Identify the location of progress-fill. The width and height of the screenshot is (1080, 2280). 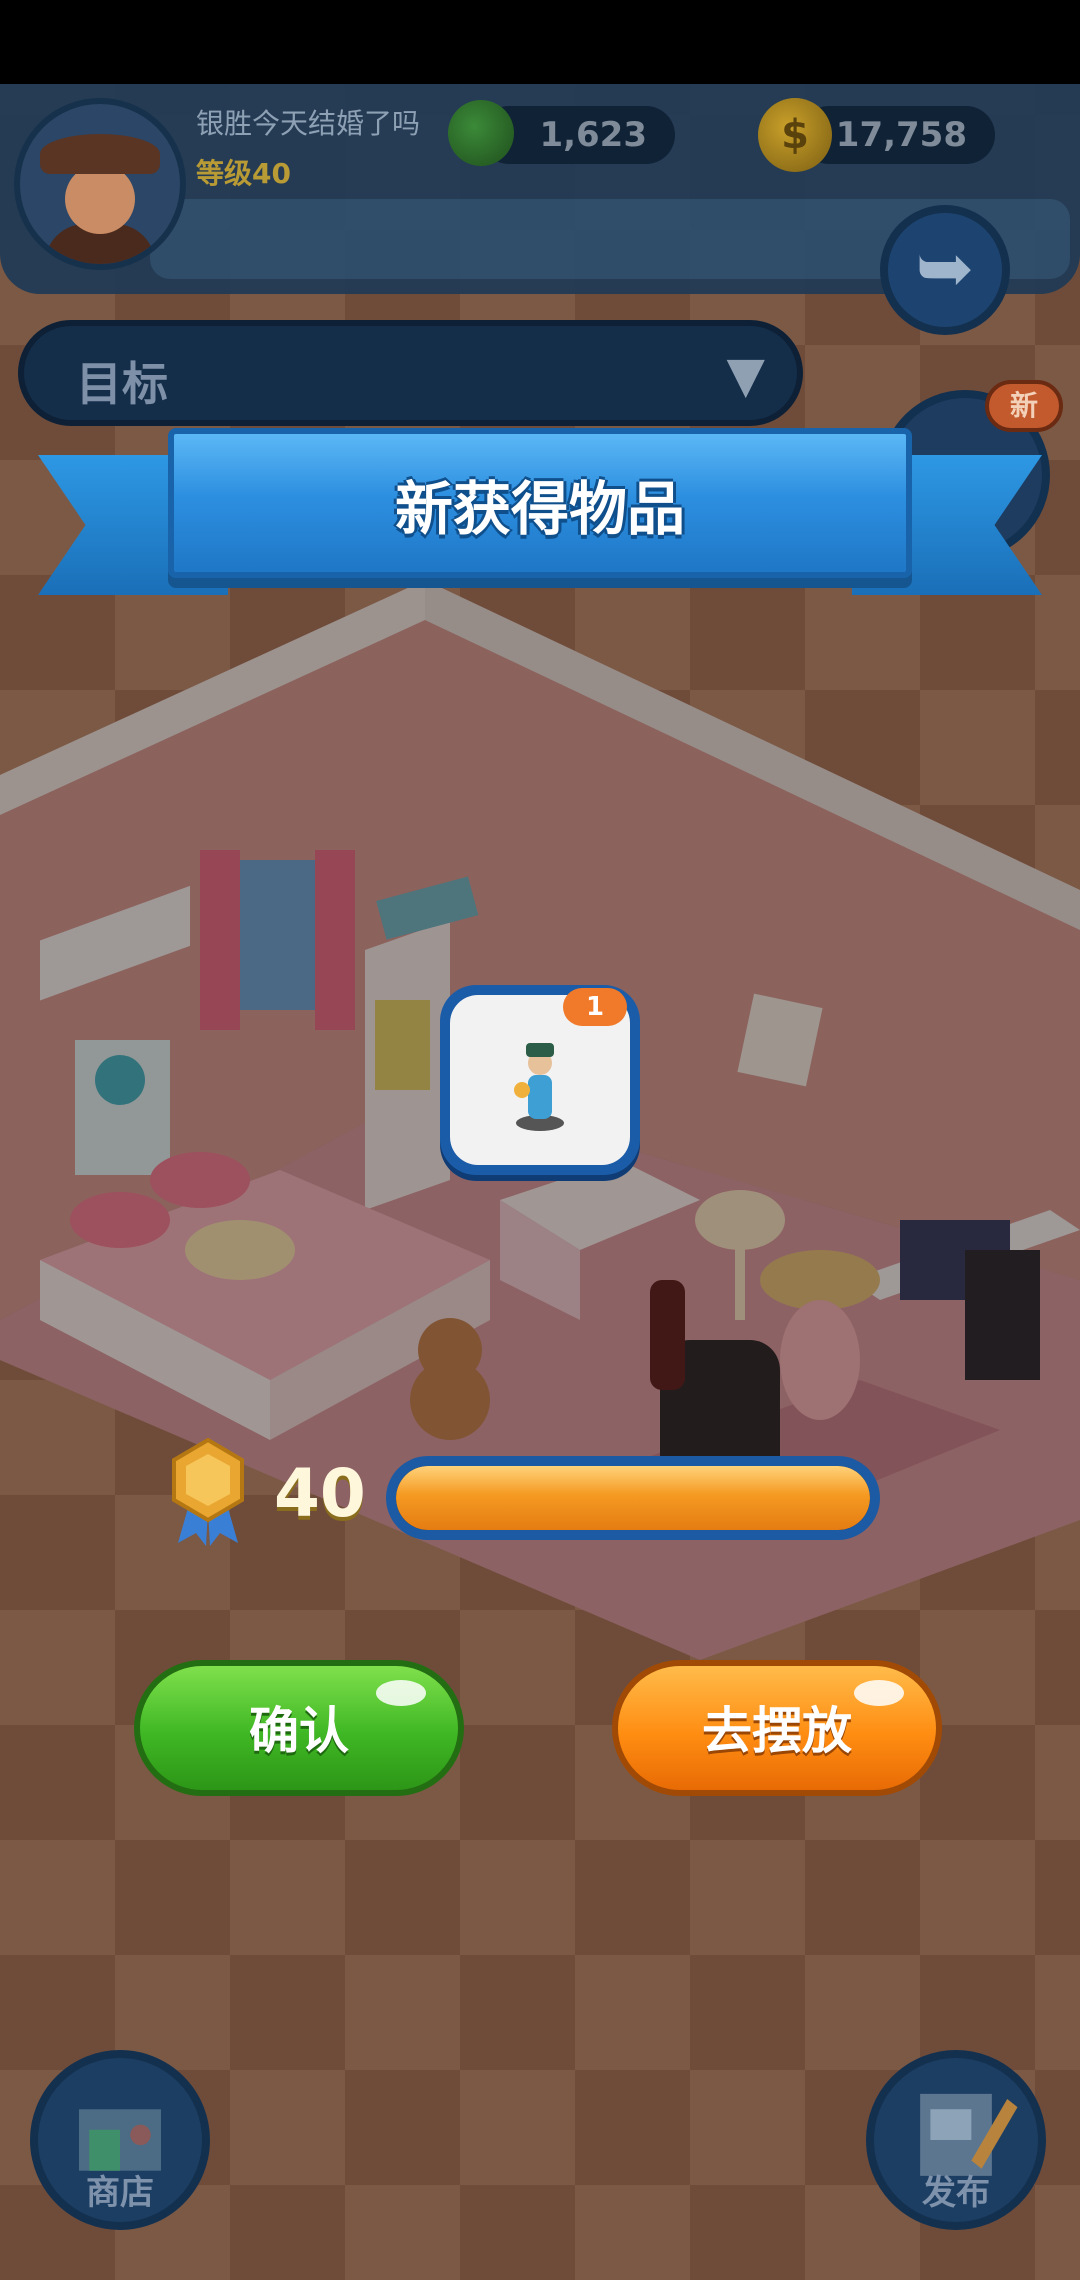
(633, 1498).